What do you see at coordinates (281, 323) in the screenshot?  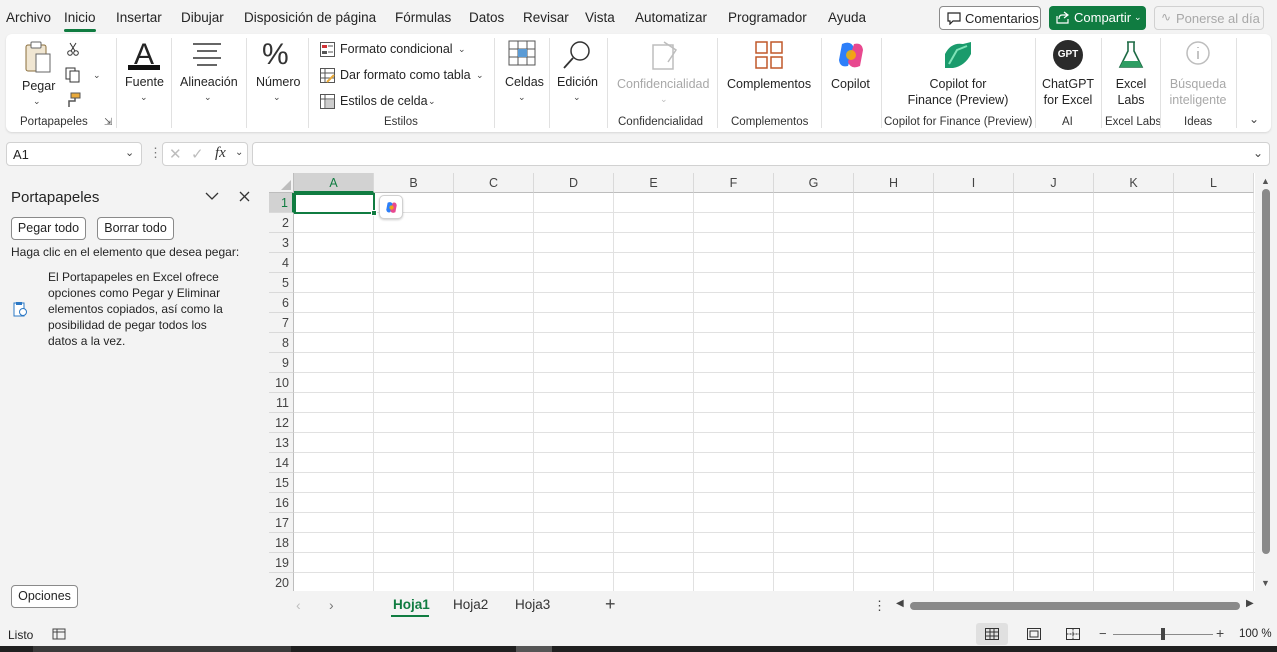 I see `row-header-7: 7` at bounding box center [281, 323].